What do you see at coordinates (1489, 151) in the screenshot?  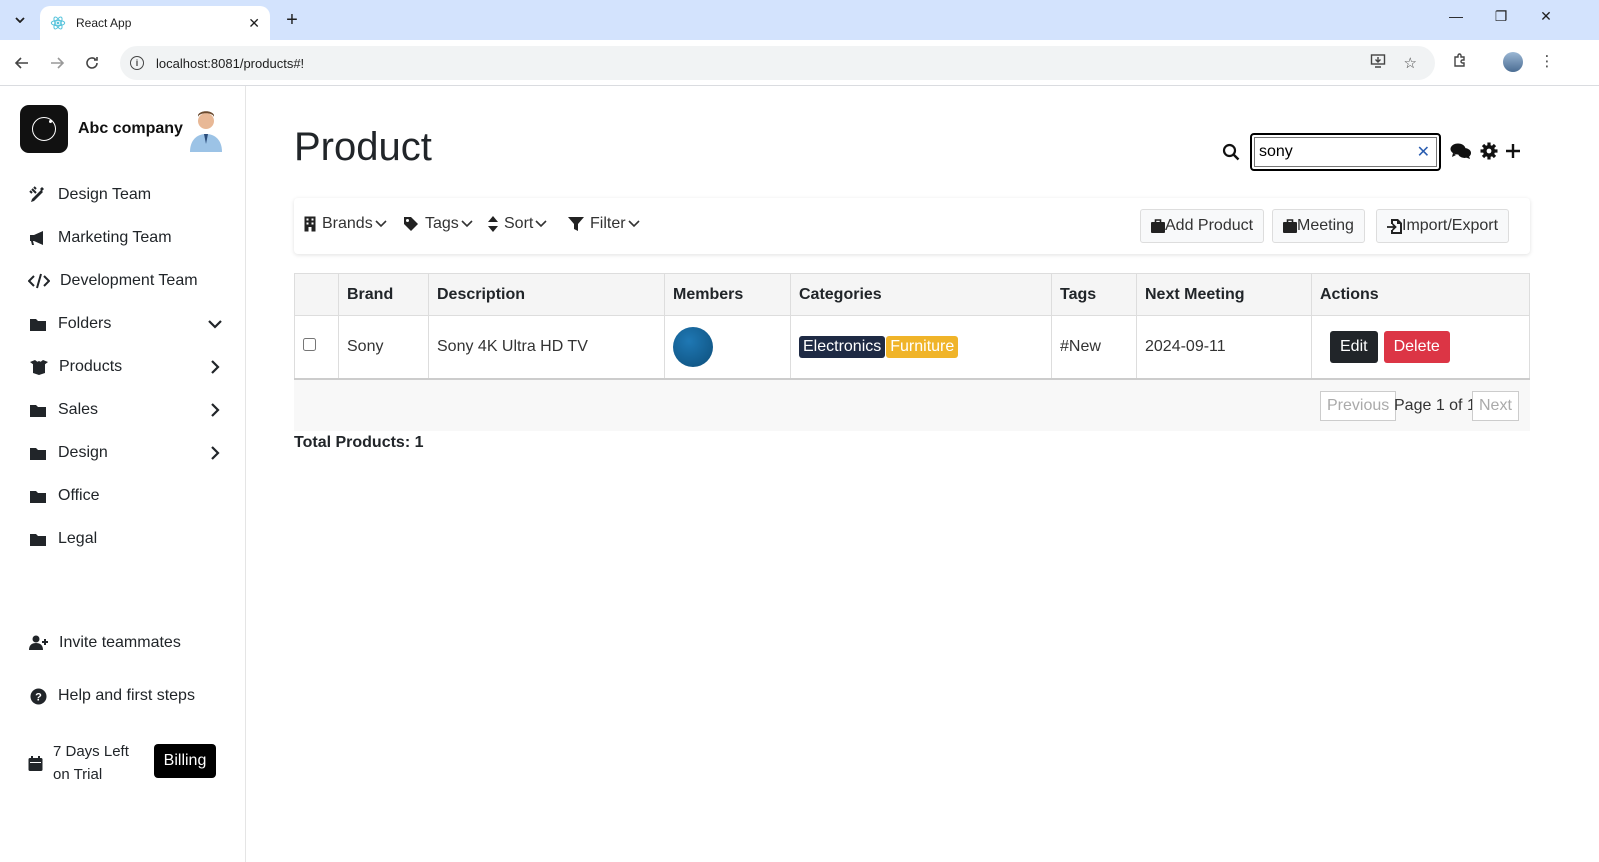 I see `gear-icon` at bounding box center [1489, 151].